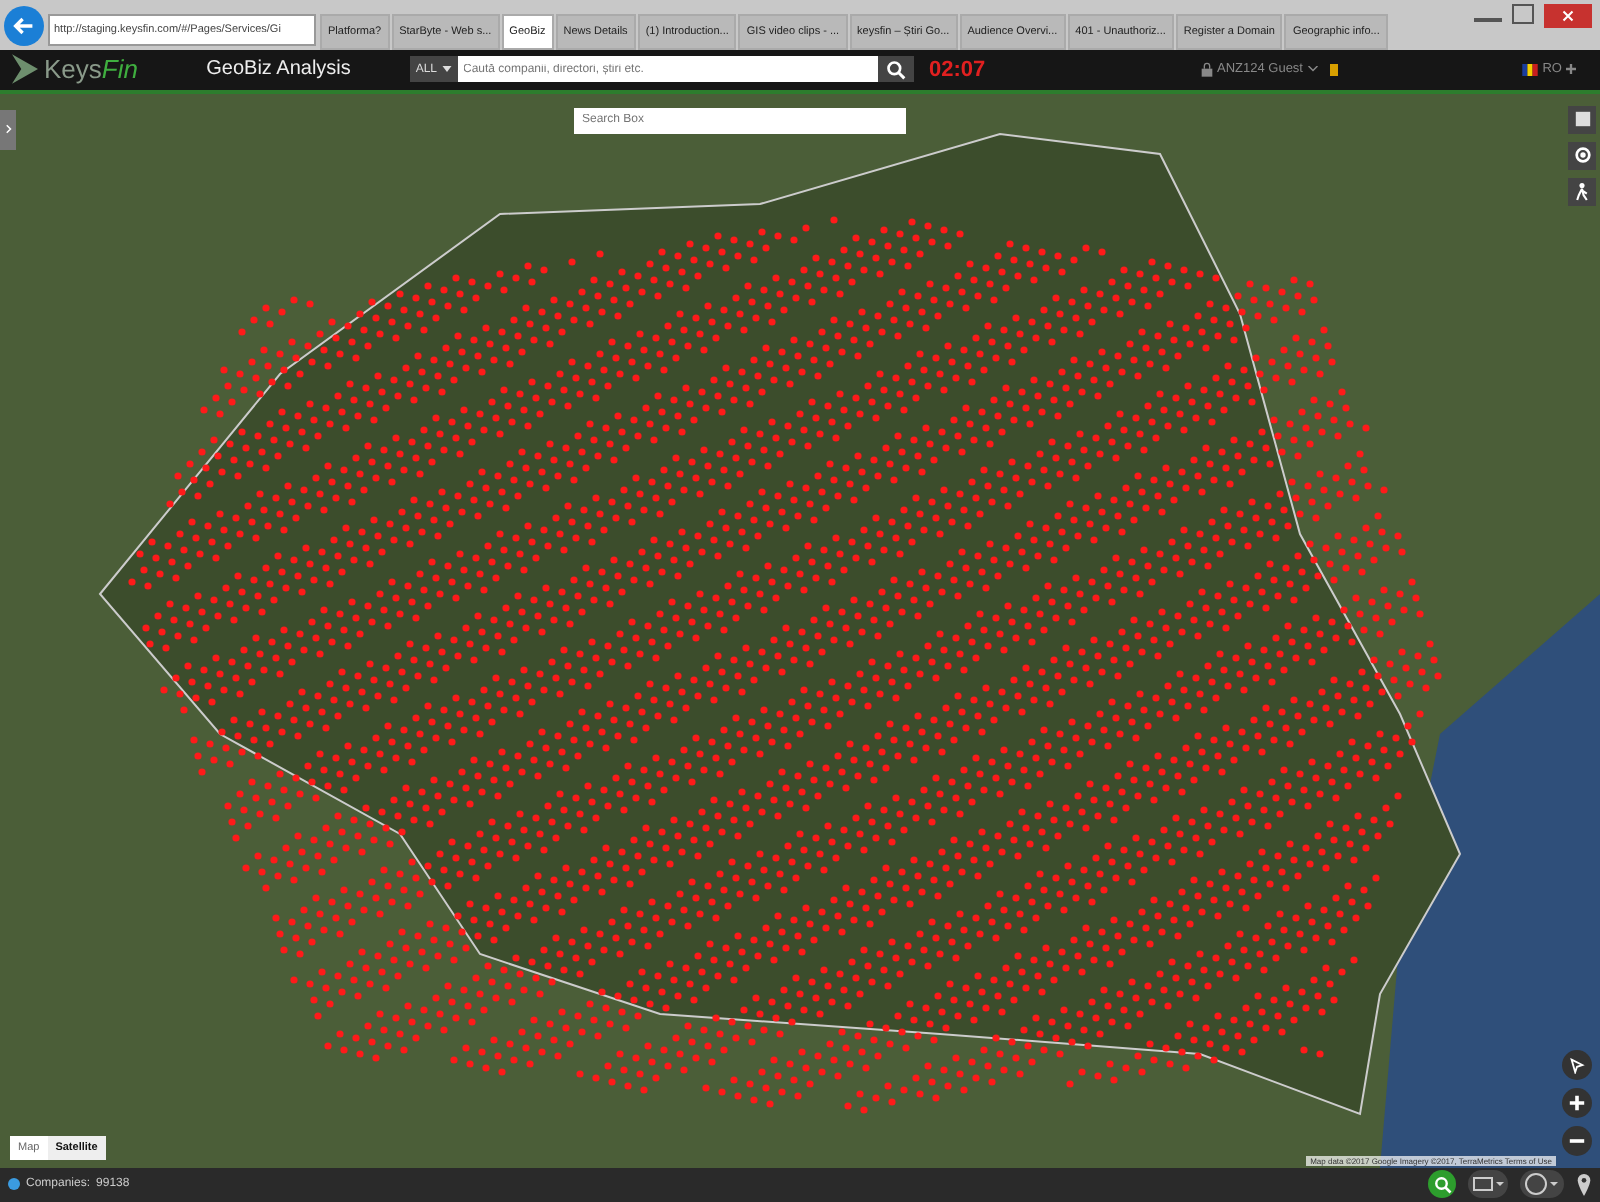  I want to click on chevron-logo-icon, so click(25, 69).